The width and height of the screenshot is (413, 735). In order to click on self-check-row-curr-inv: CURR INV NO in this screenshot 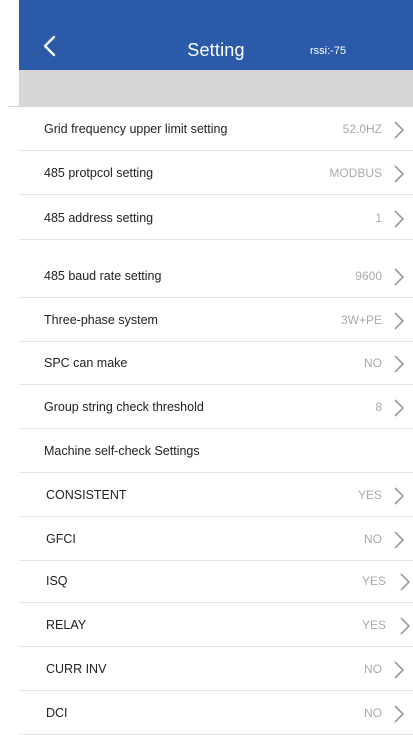, I will do `click(216, 669)`.